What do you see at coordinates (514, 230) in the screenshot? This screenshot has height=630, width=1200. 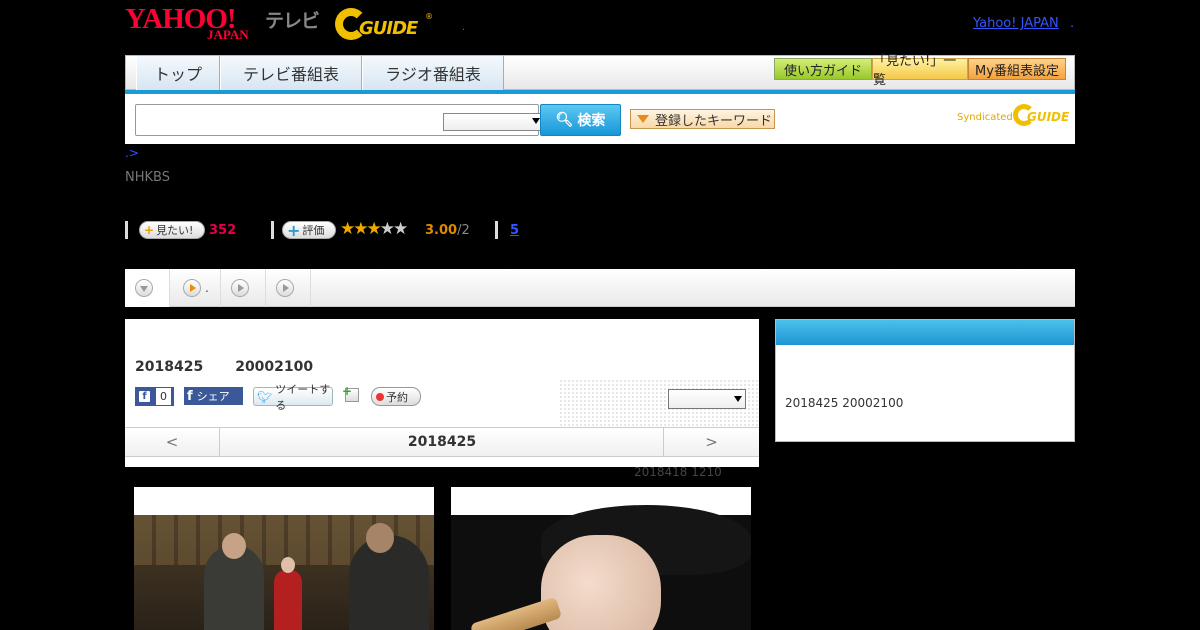 I see `reviews-link: 5` at bounding box center [514, 230].